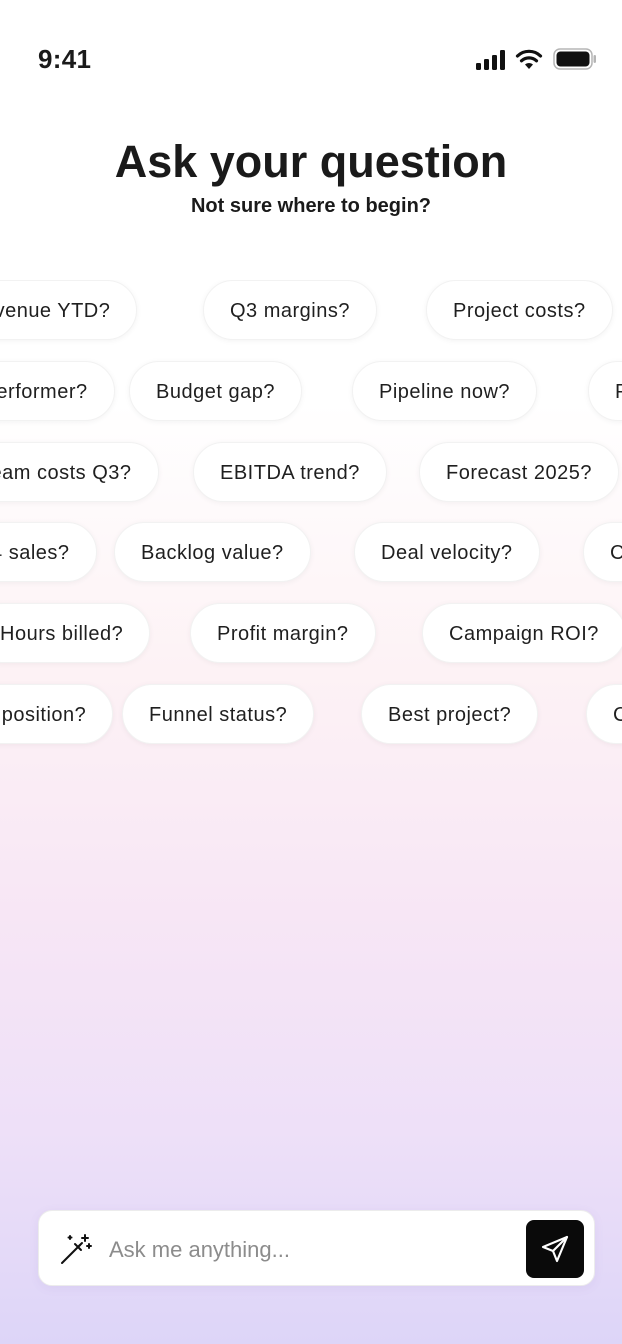  I want to click on suggestion-chip: Cash position?, so click(57, 714).